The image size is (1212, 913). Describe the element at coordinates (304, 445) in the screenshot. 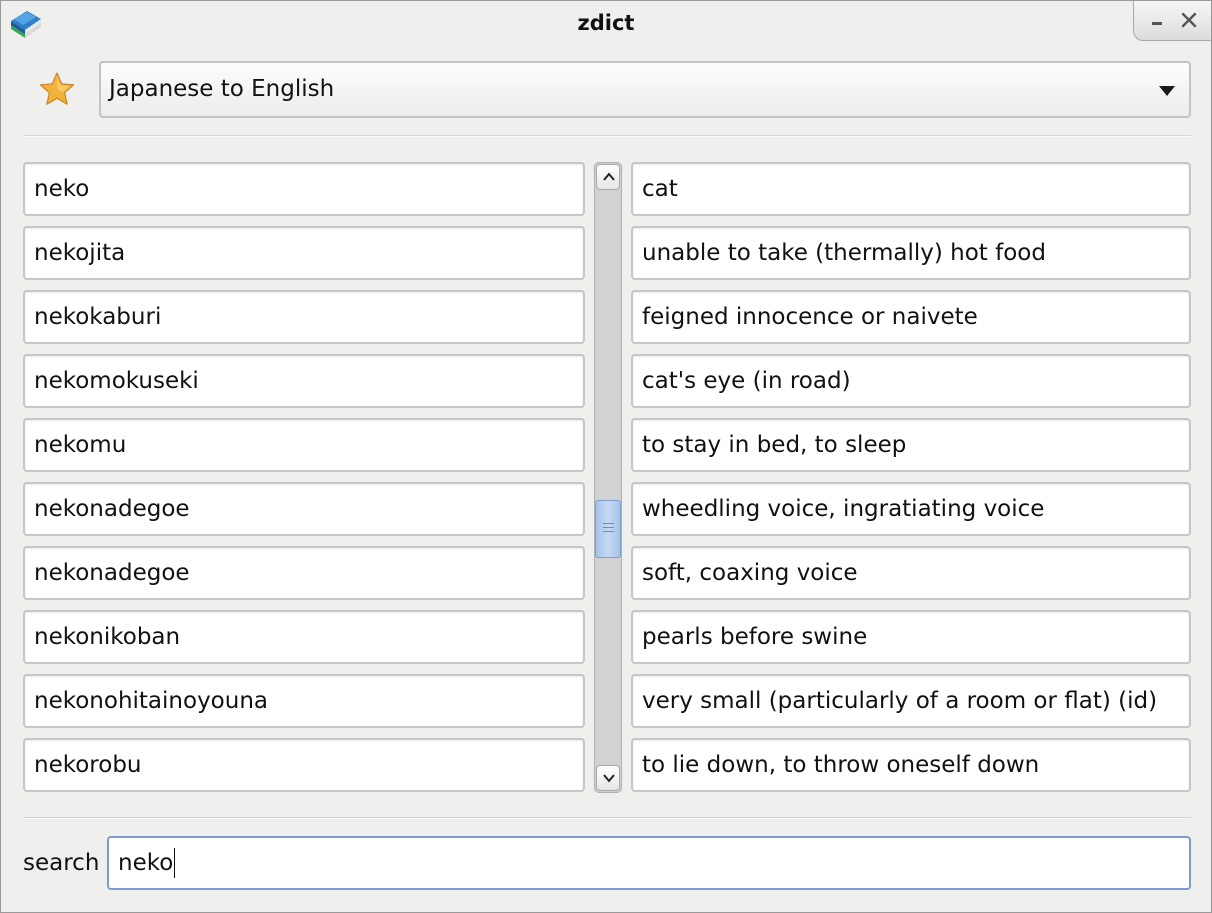

I see `word-item: nekomu` at that location.